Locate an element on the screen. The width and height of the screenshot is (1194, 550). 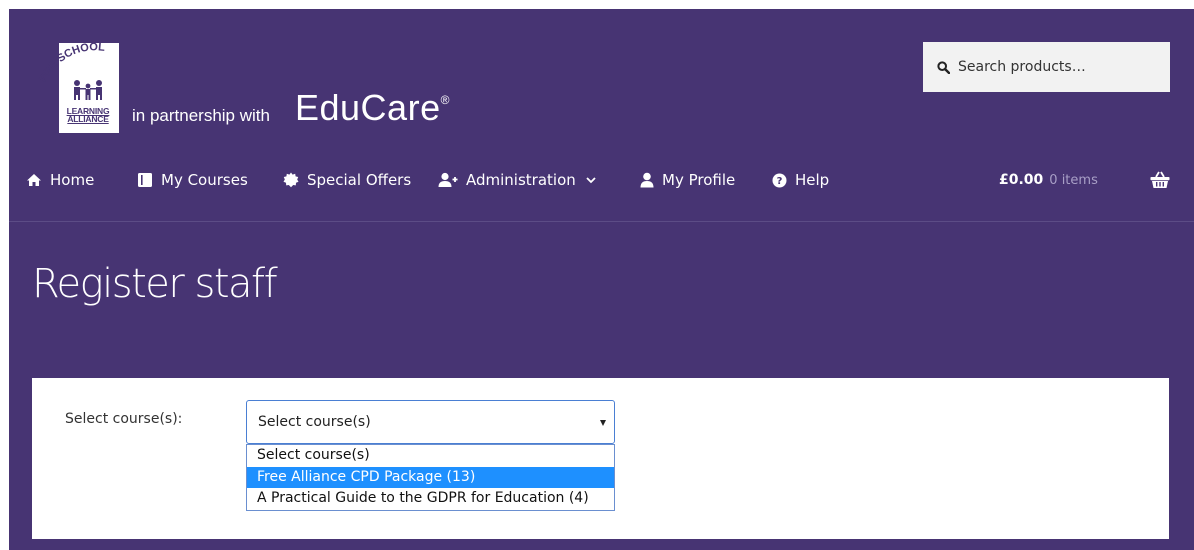
course-select: Select course(s) is located at coordinates (430, 422).